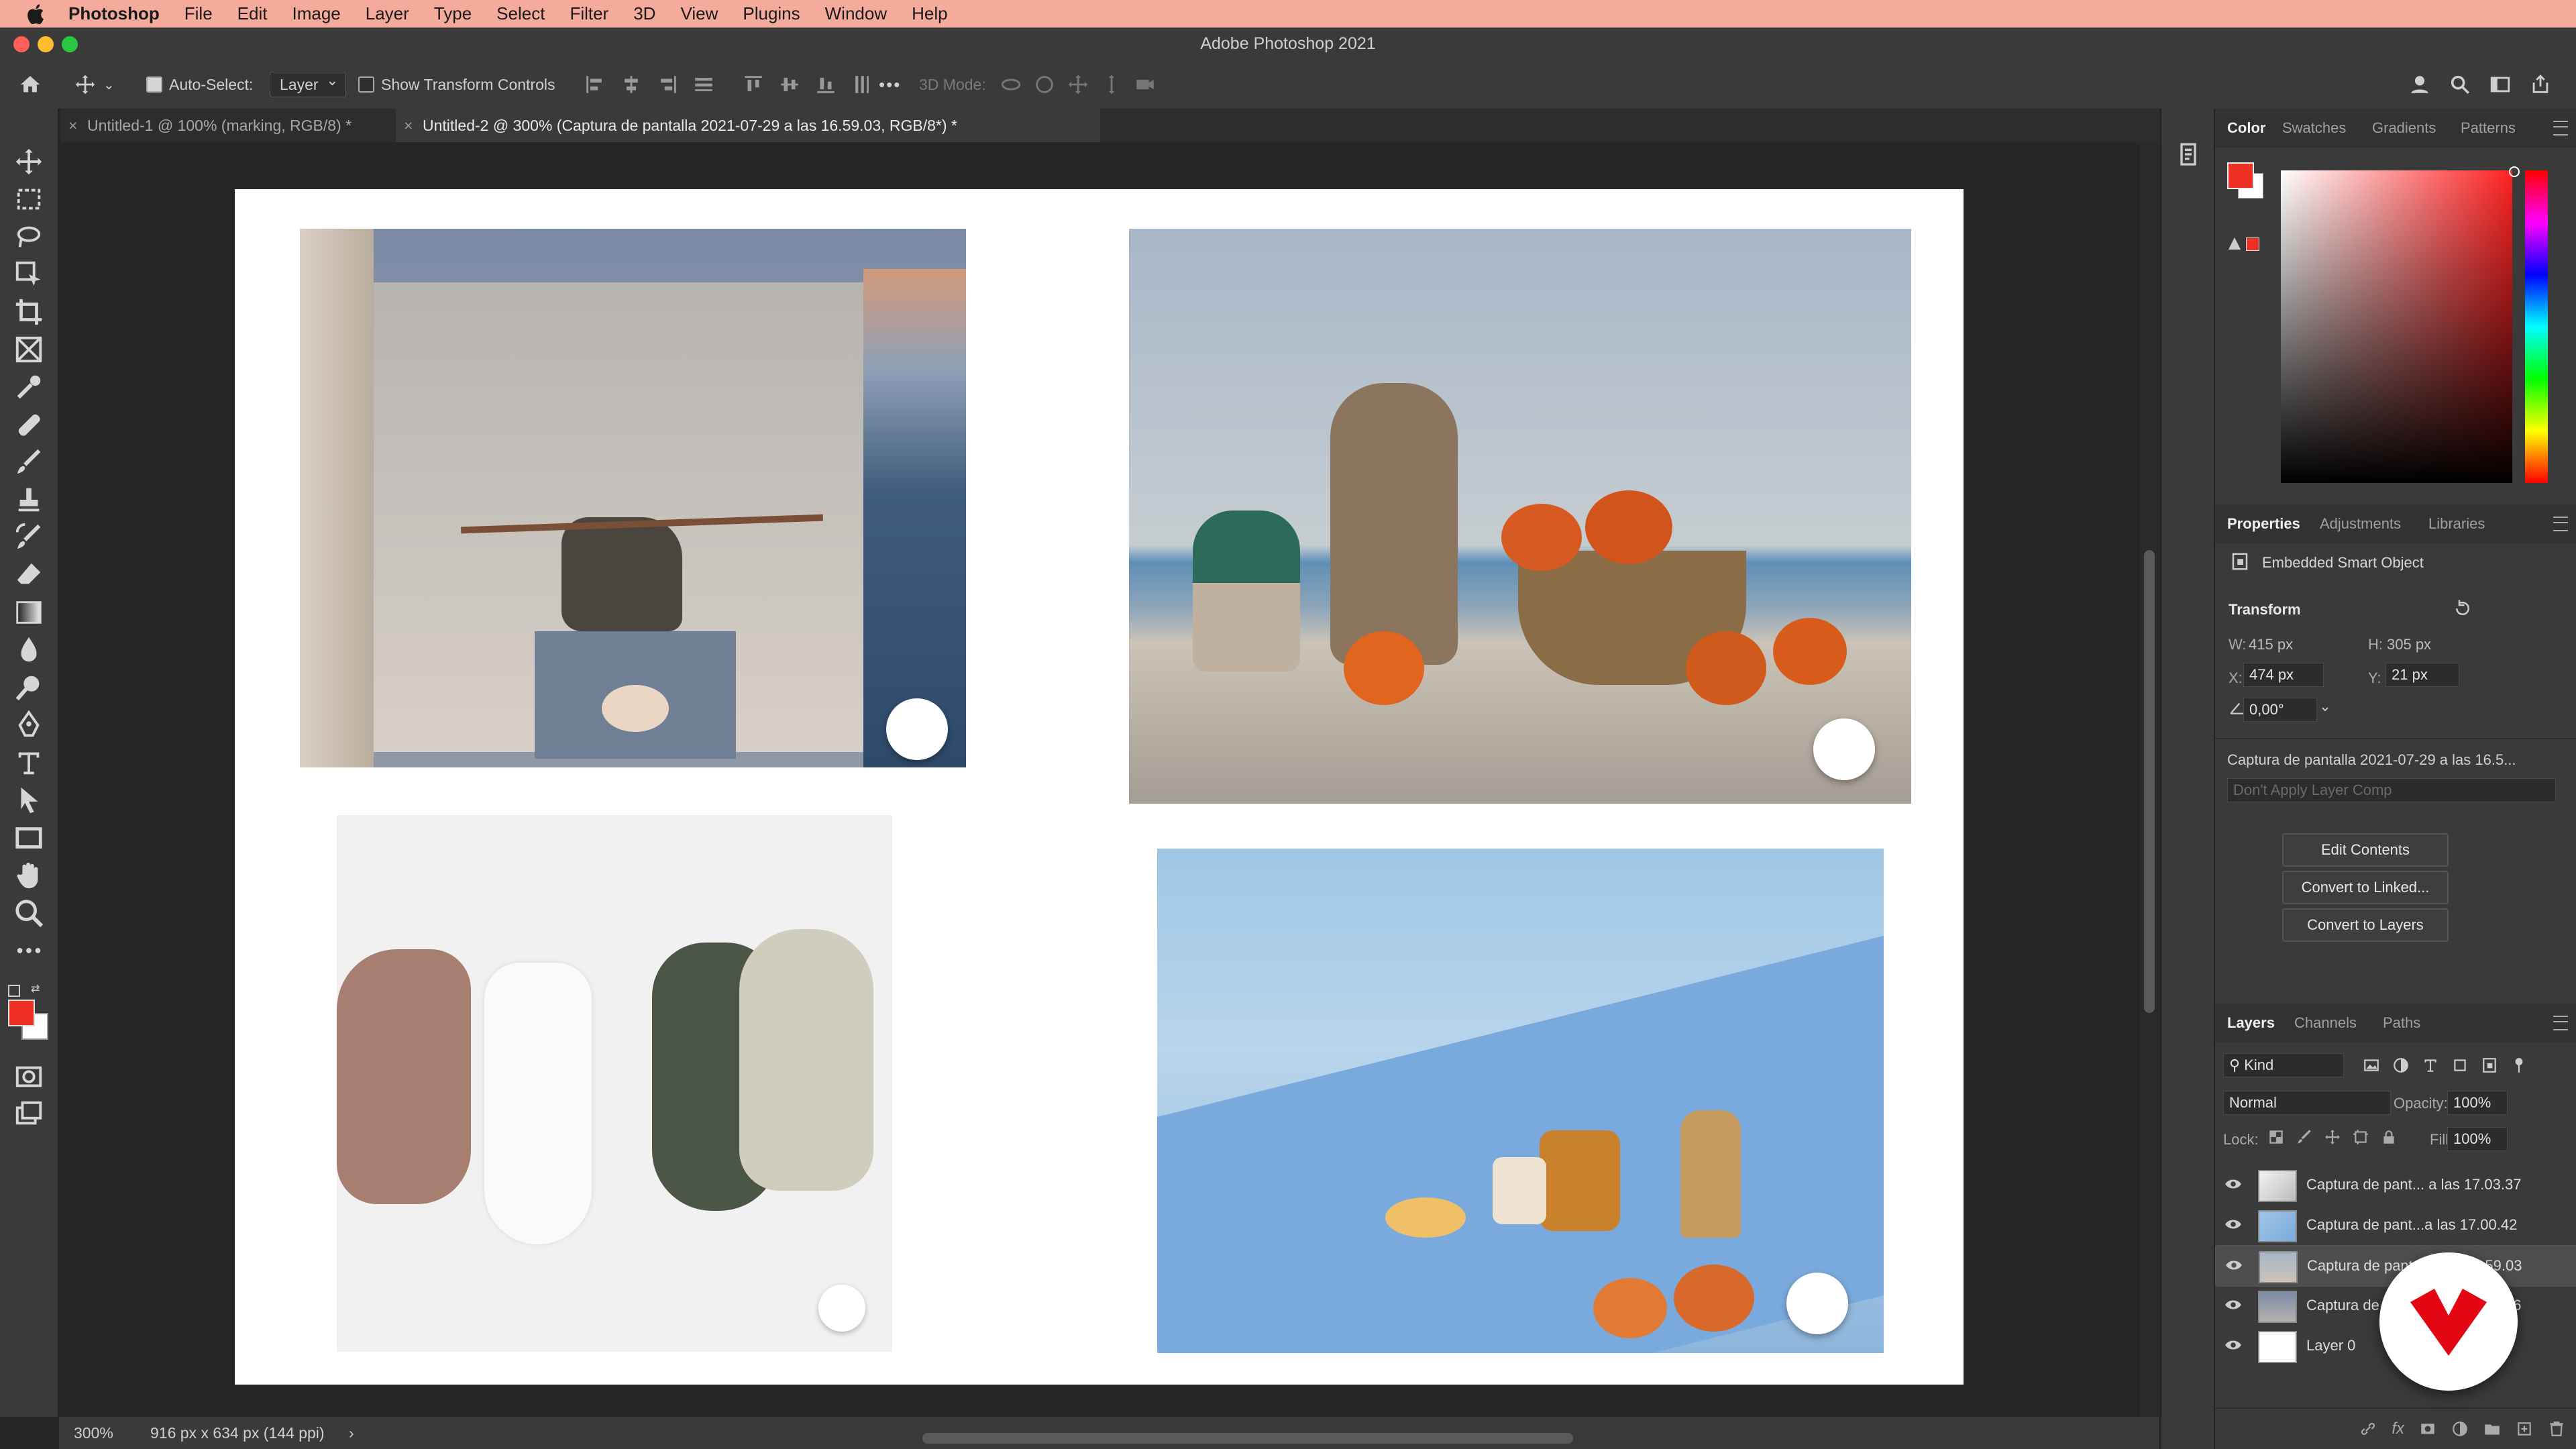 The height and width of the screenshot is (1449, 2576). I want to click on distribute-icon, so click(703, 84).